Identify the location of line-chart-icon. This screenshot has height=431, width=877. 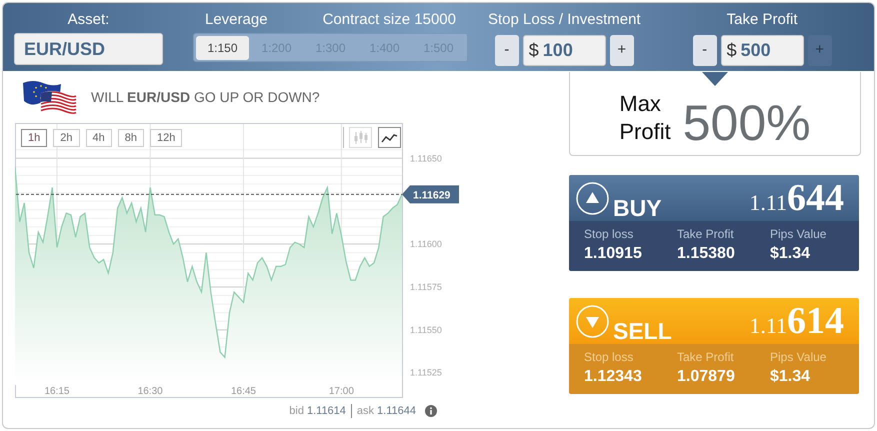
(389, 137).